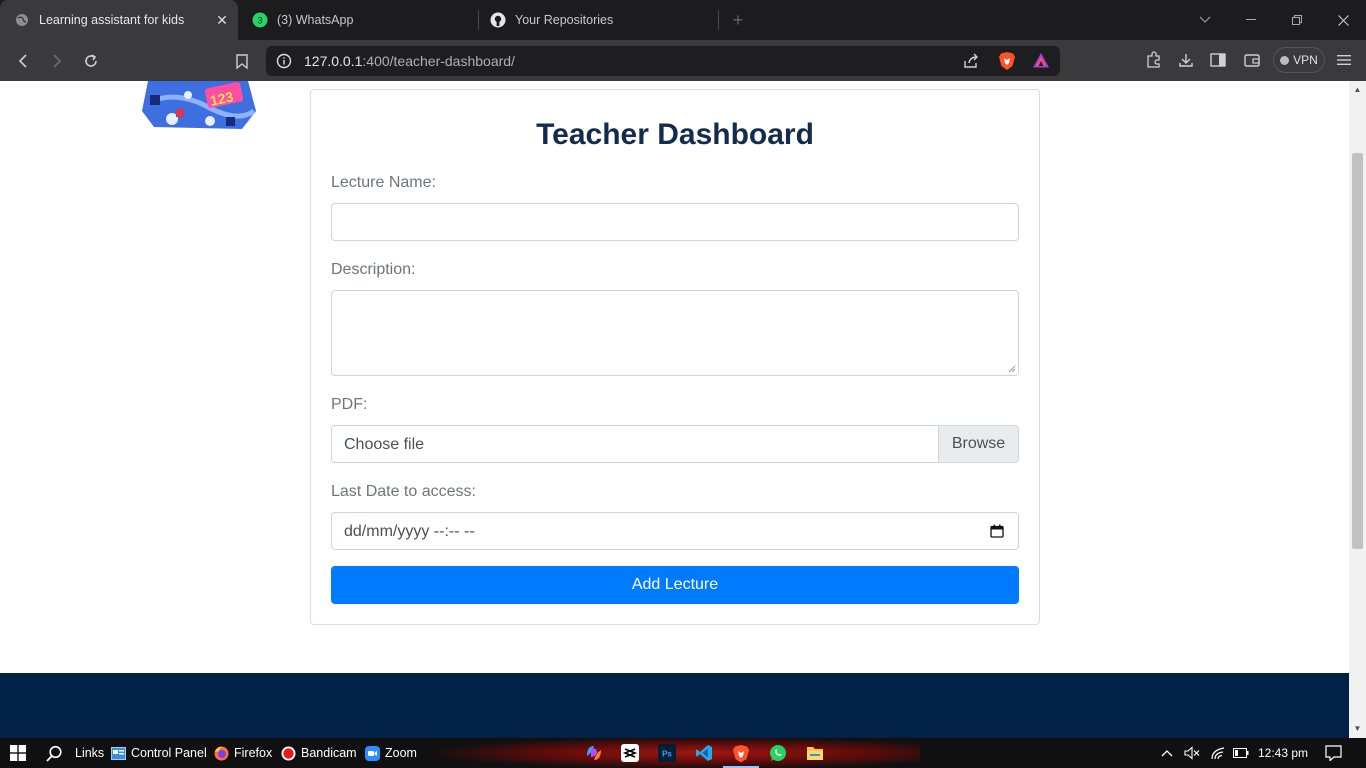  Describe the element at coordinates (675, 222) in the screenshot. I see `lecture-name-input` at that location.